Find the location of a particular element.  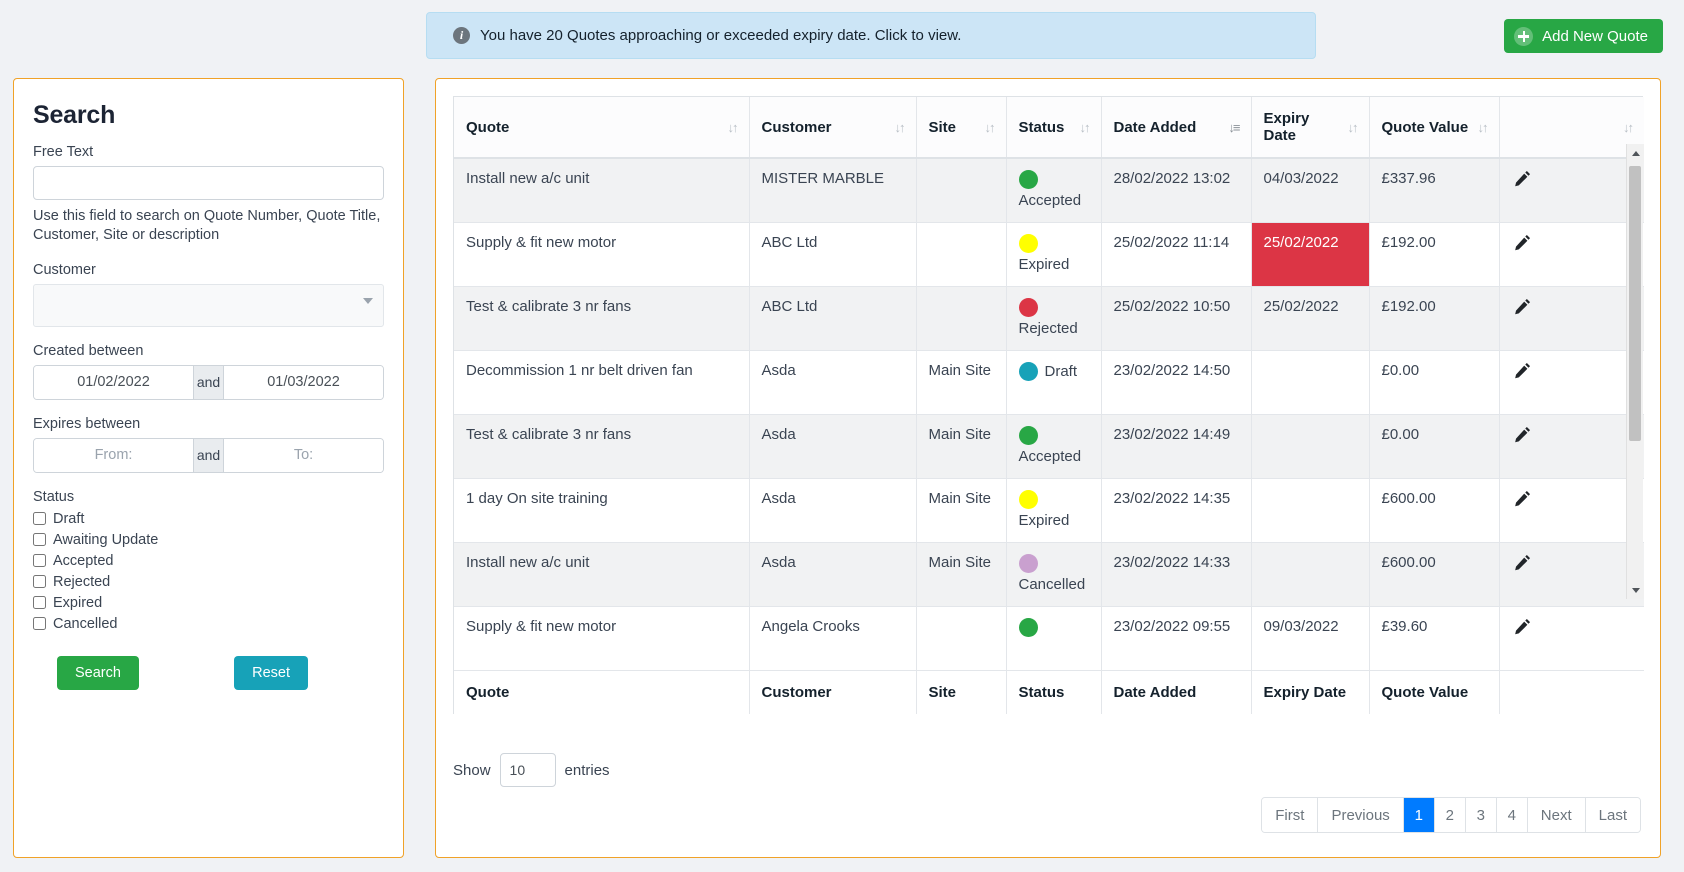

created-from-input is located at coordinates (113, 382).